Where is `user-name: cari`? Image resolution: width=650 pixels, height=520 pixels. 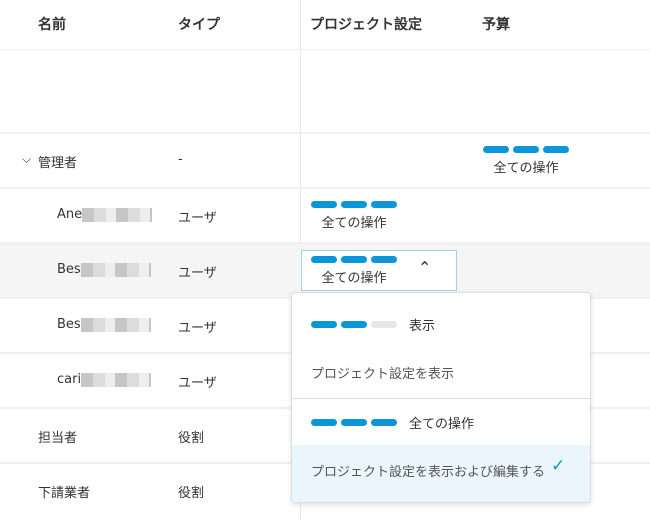
user-name: cari is located at coordinates (104, 379).